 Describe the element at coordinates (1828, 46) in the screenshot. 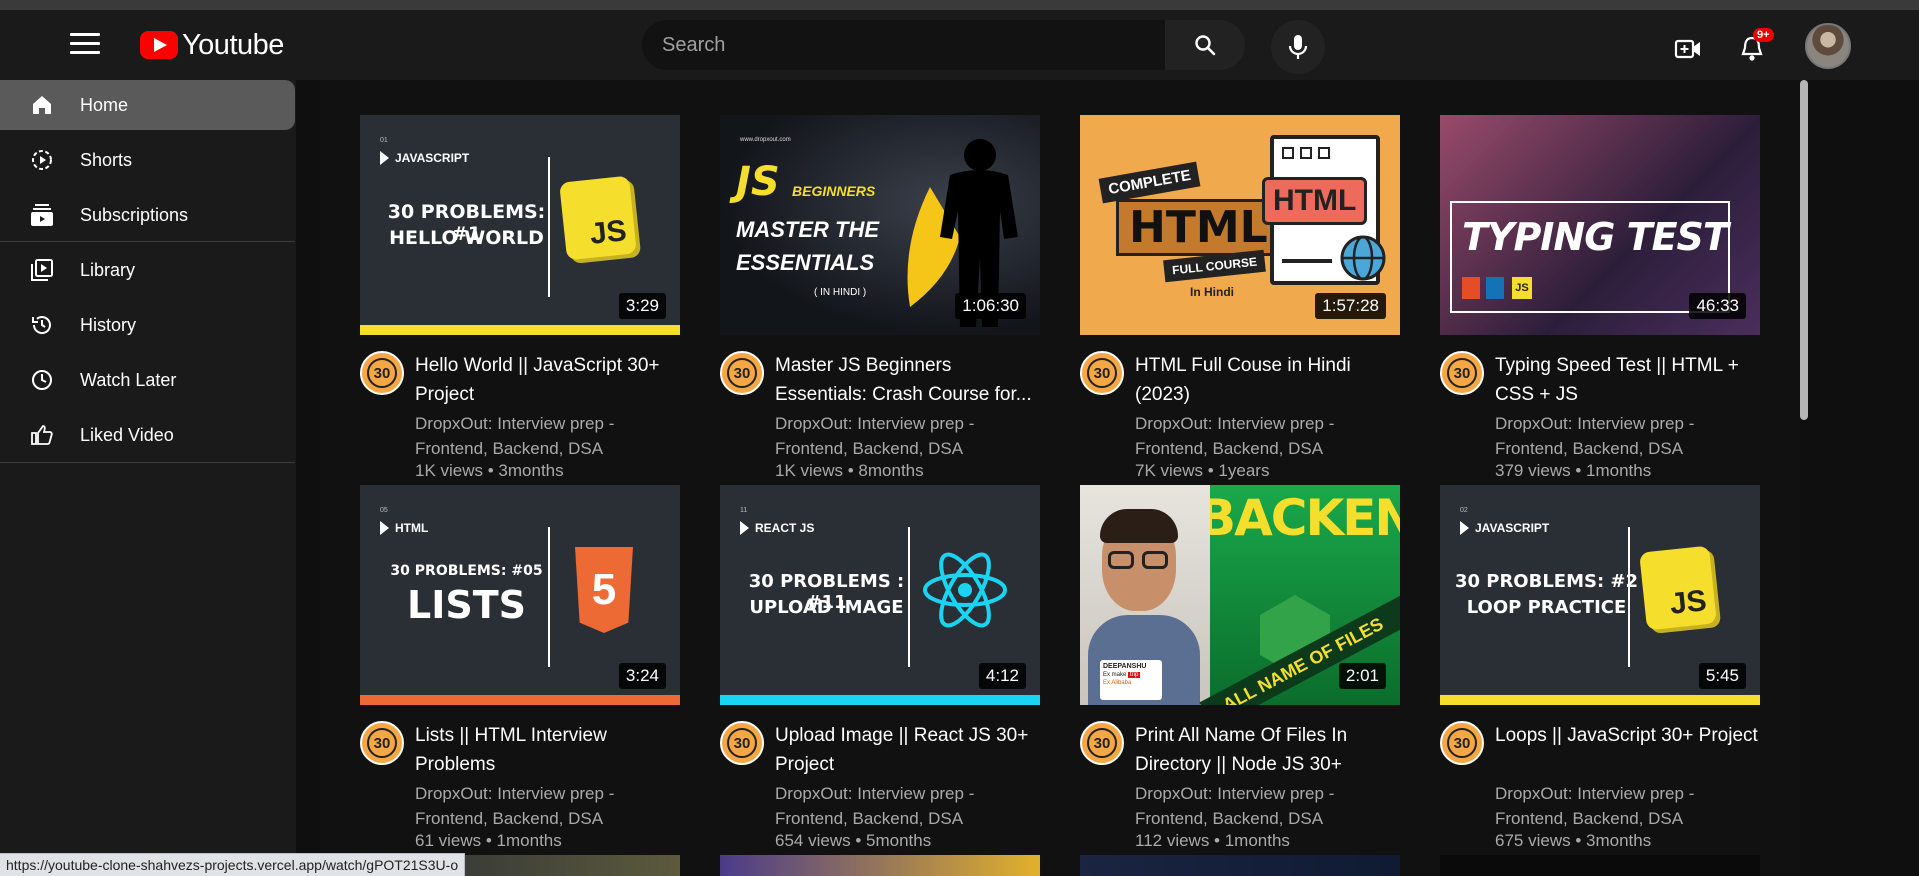

I see `user-avatar` at that location.